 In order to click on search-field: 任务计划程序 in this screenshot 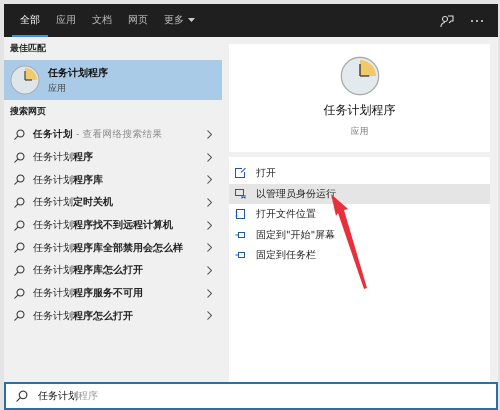, I will do `click(251, 396)`.